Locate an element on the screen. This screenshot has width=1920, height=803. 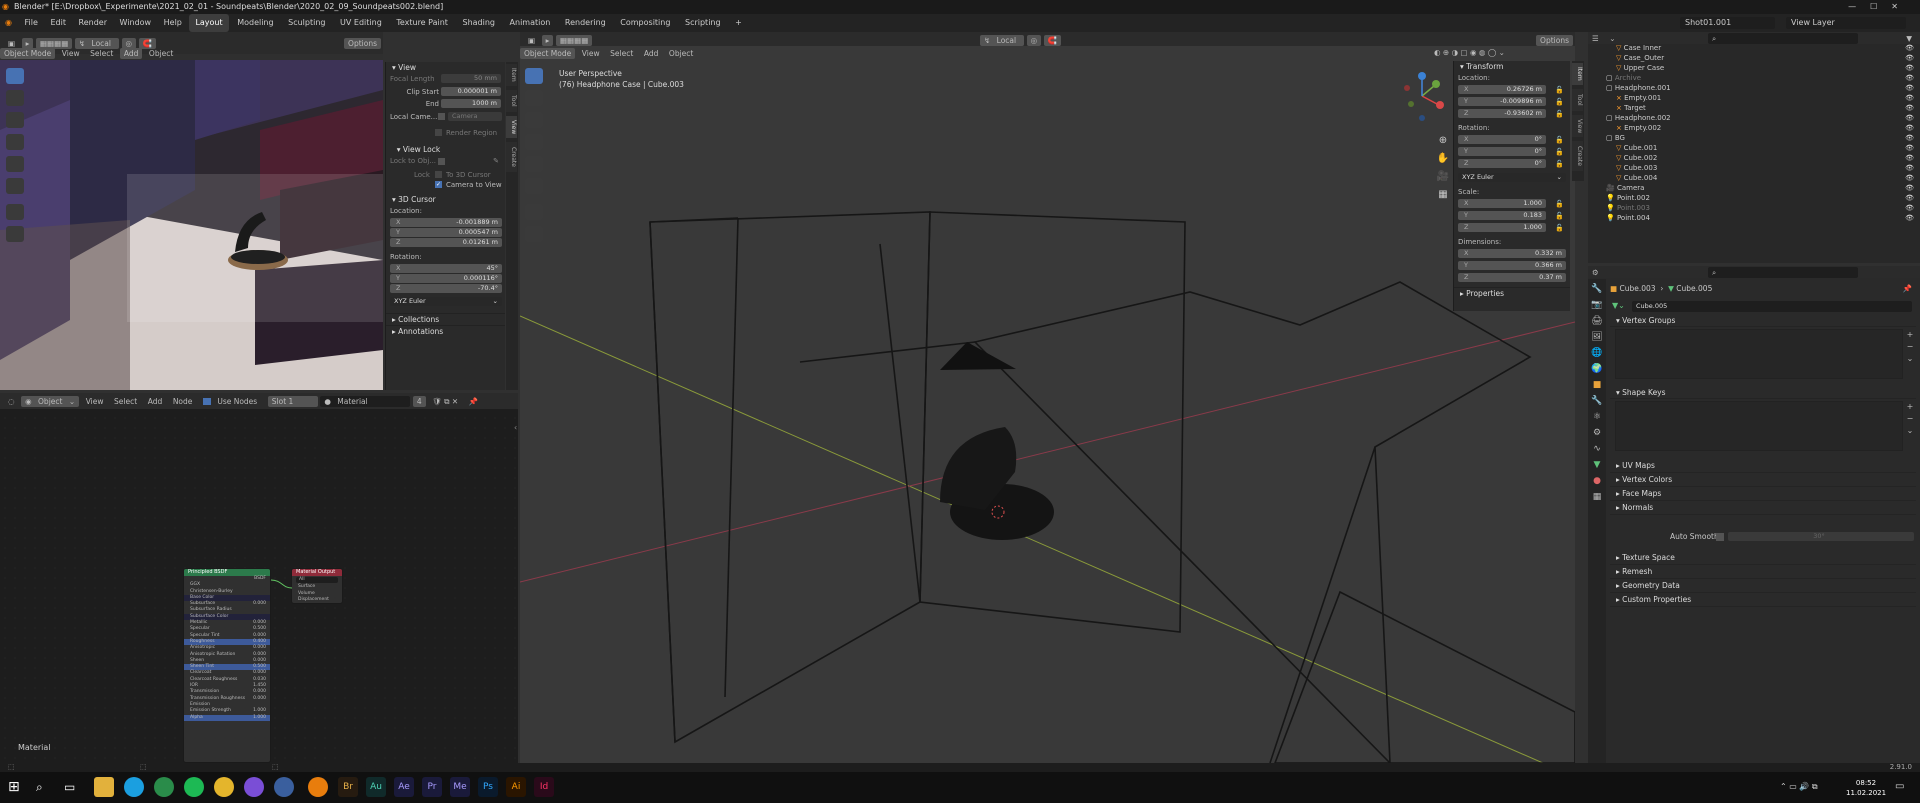
cursor-loc-y: Y 0.000547 m is located at coordinates (446, 232).